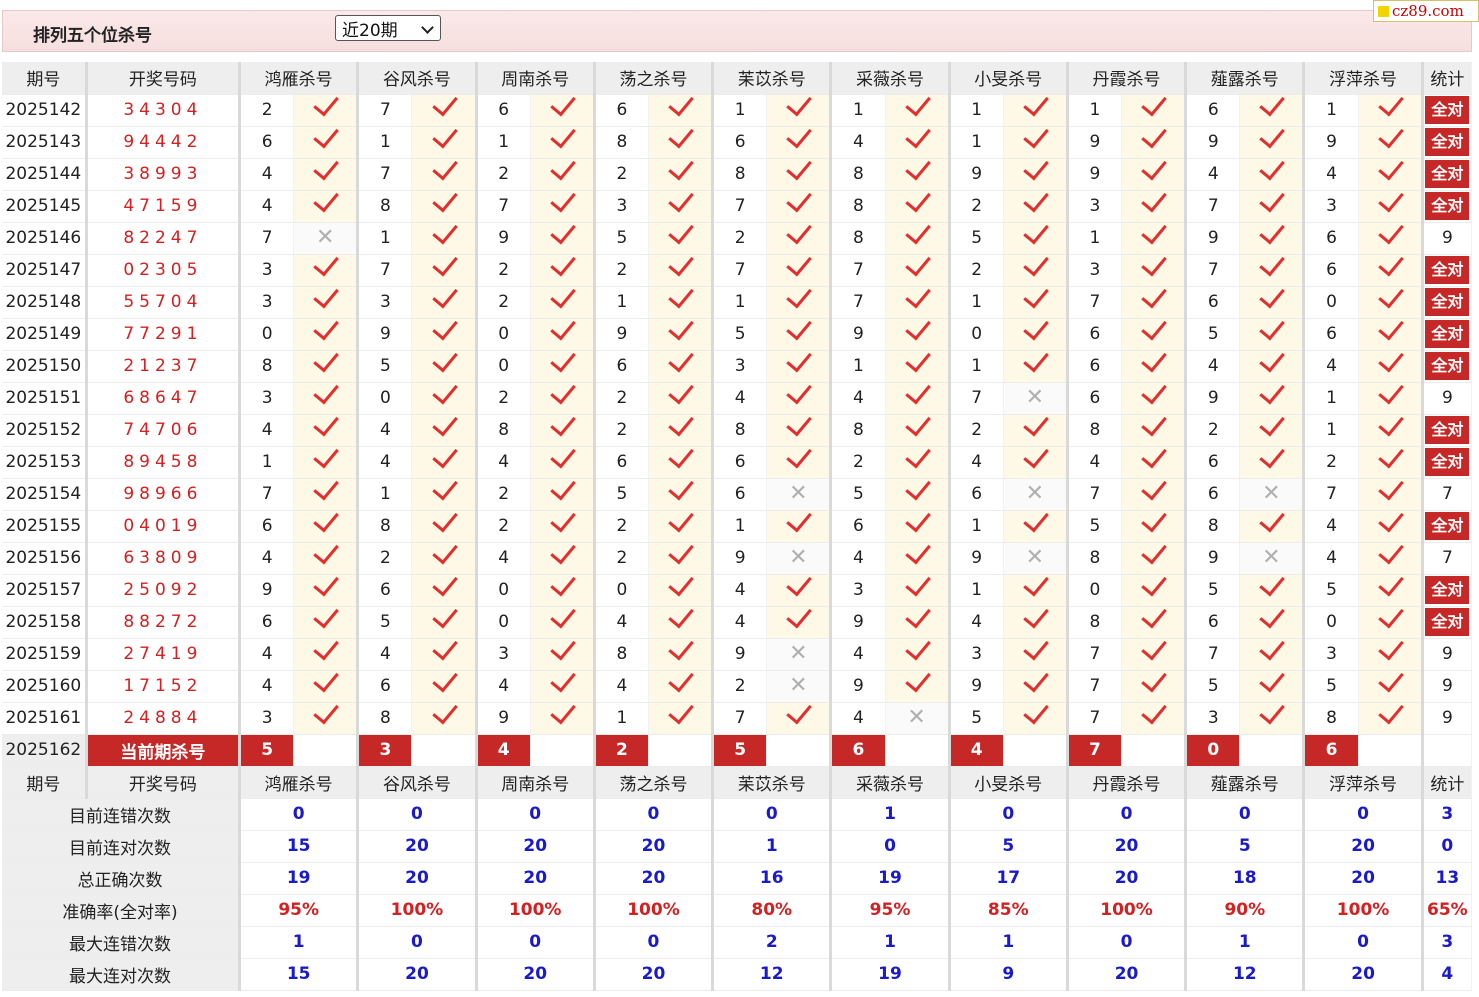  What do you see at coordinates (654, 878) in the screenshot?
I see `summary-value: 20` at bounding box center [654, 878].